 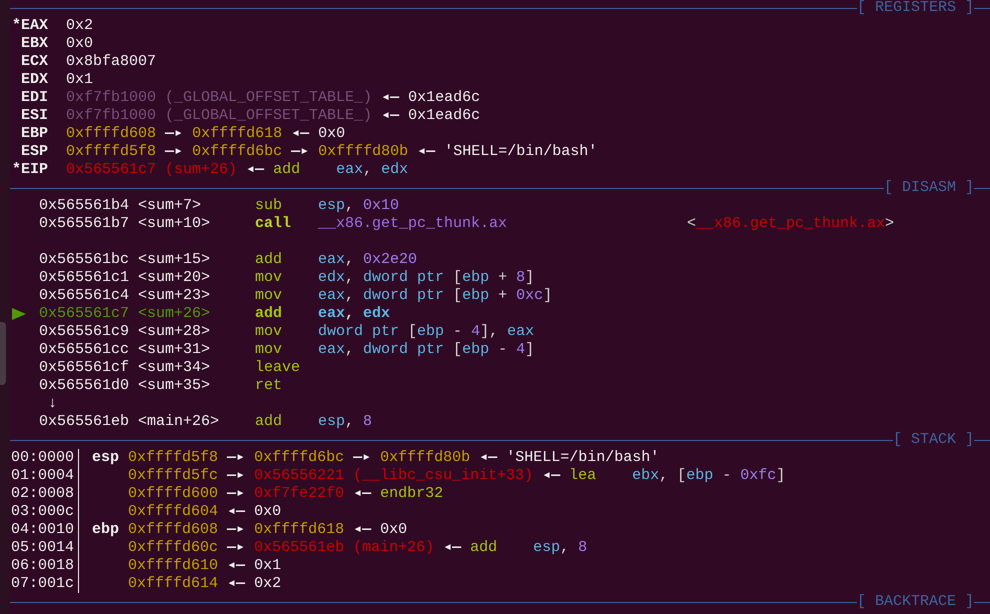 I want to click on section-title: [ BACKTRACE ], so click(x=915, y=602).